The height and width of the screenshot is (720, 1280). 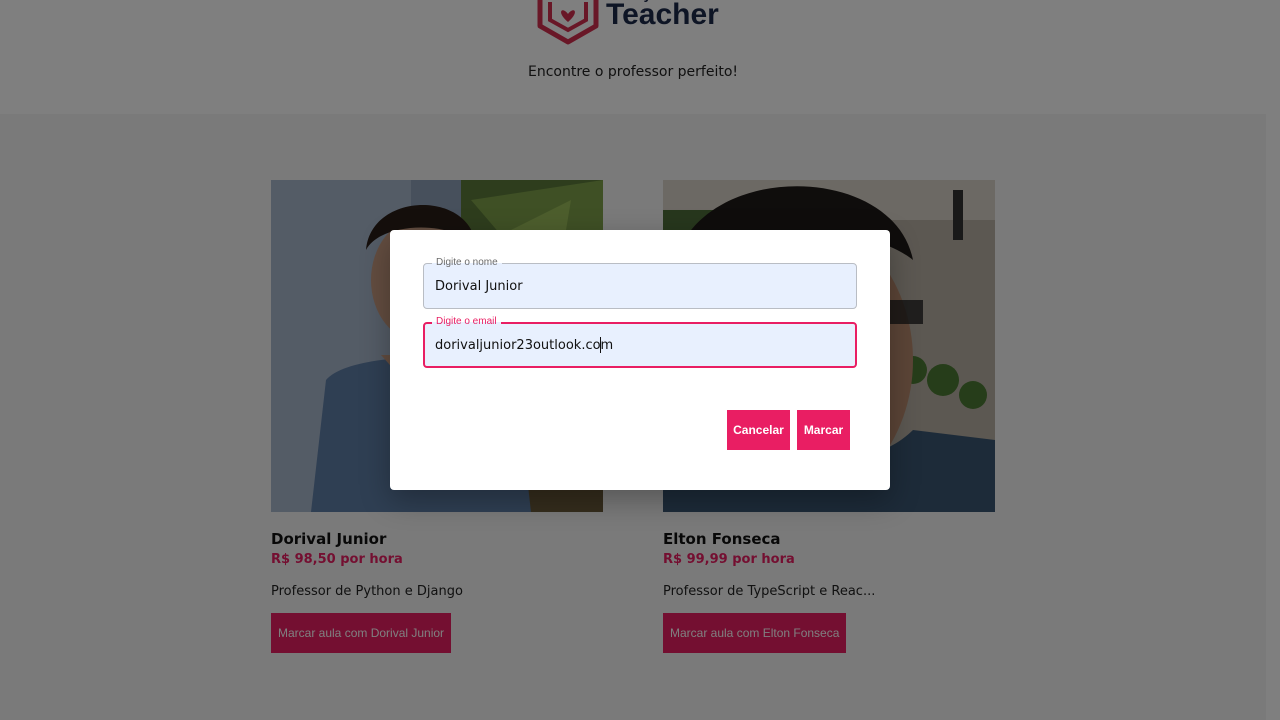 What do you see at coordinates (640, 345) in the screenshot?
I see `email-input` at bounding box center [640, 345].